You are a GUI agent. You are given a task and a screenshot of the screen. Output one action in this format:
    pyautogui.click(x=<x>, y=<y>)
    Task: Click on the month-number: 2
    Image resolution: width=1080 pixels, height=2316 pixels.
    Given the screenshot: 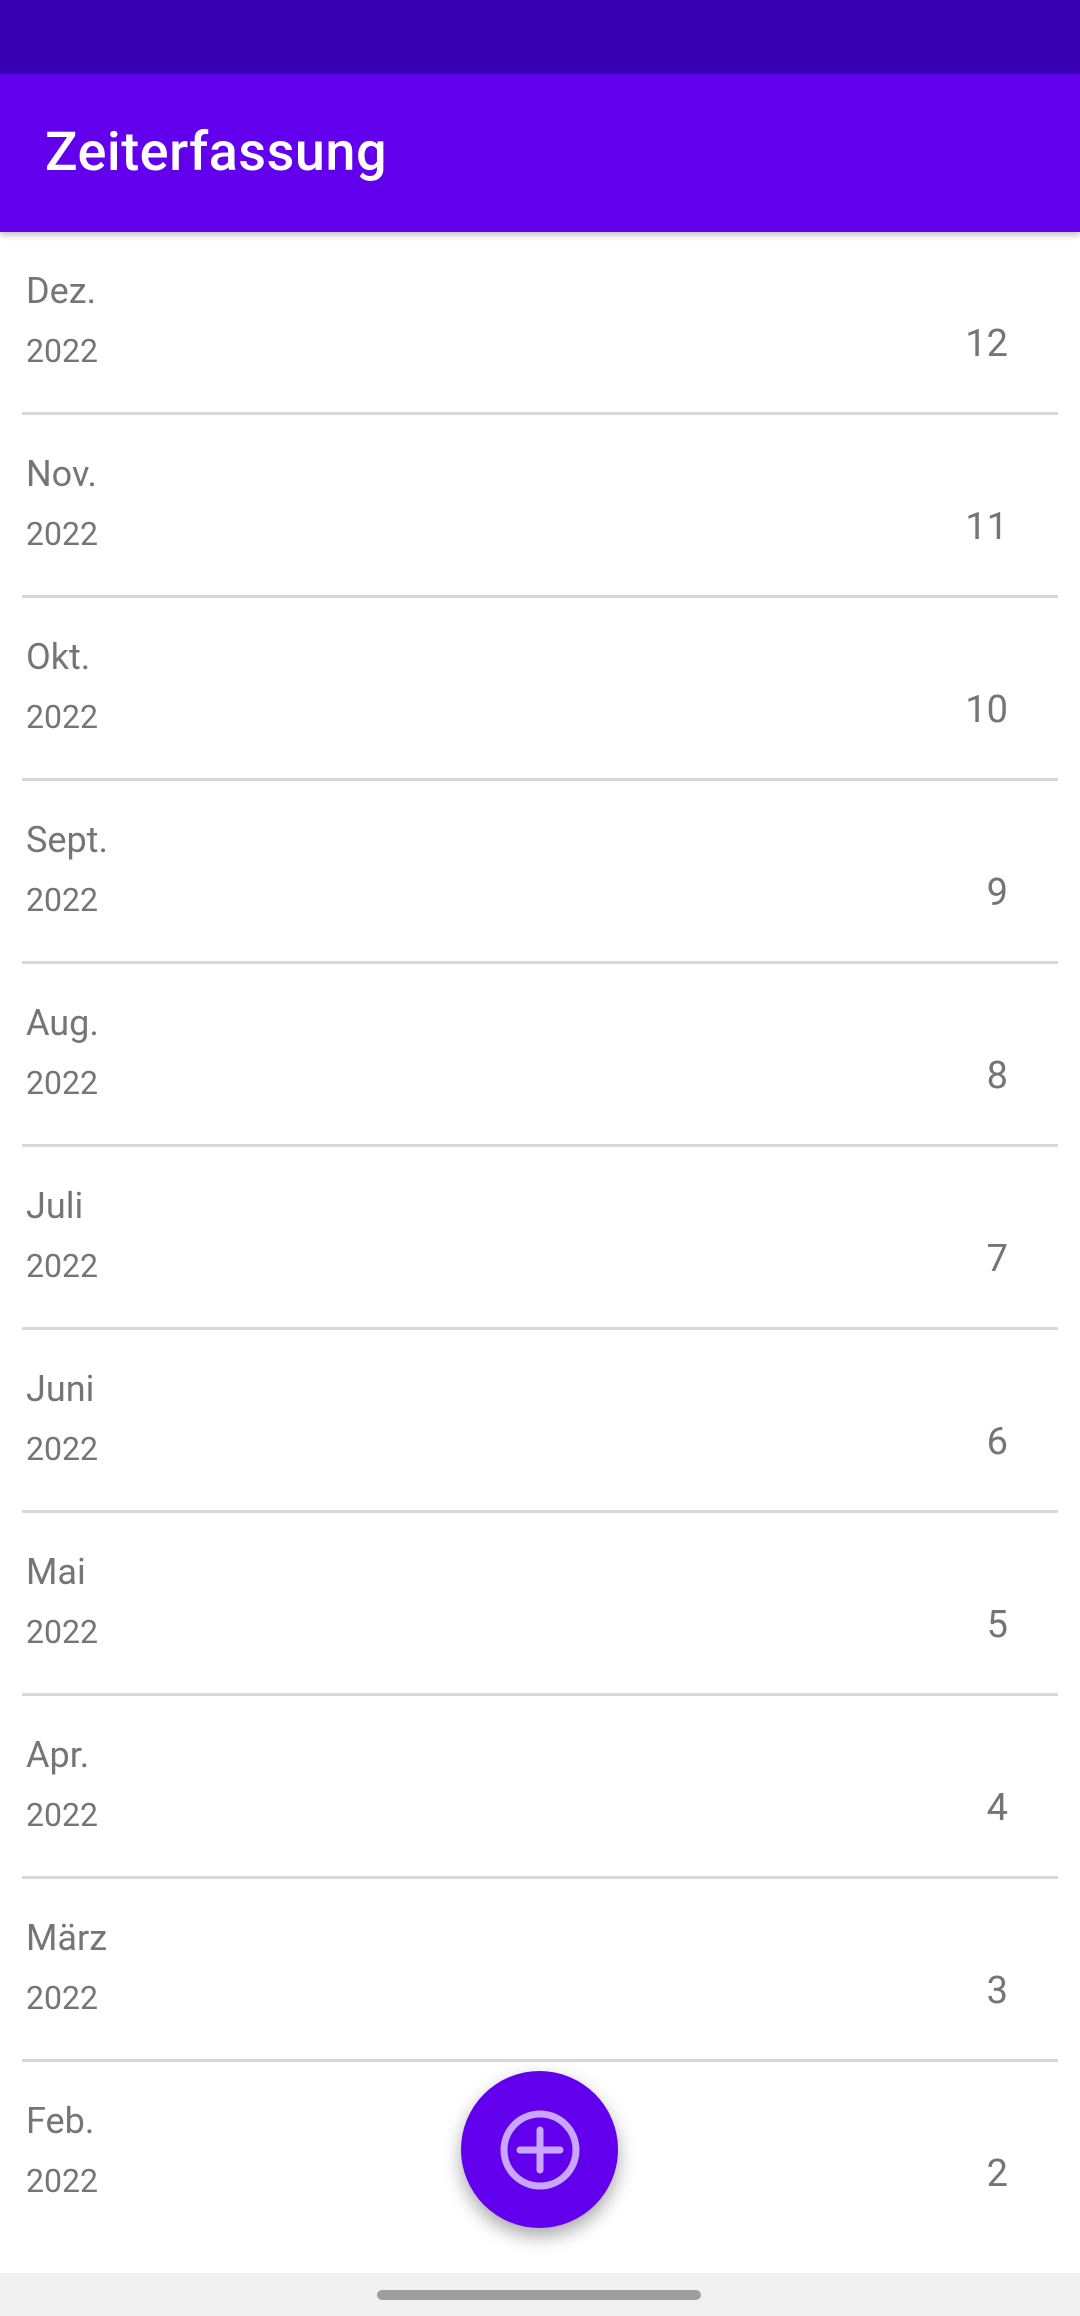 What is the action you would take?
    pyautogui.click(x=997, y=2174)
    